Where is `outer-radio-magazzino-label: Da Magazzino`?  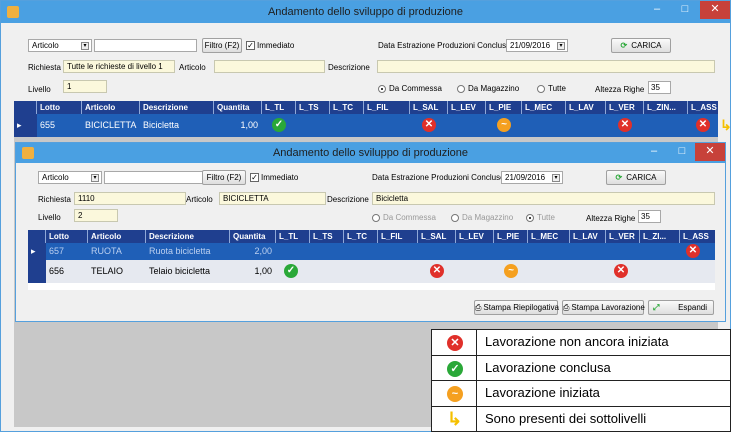 outer-radio-magazzino-label: Da Magazzino is located at coordinates (494, 88).